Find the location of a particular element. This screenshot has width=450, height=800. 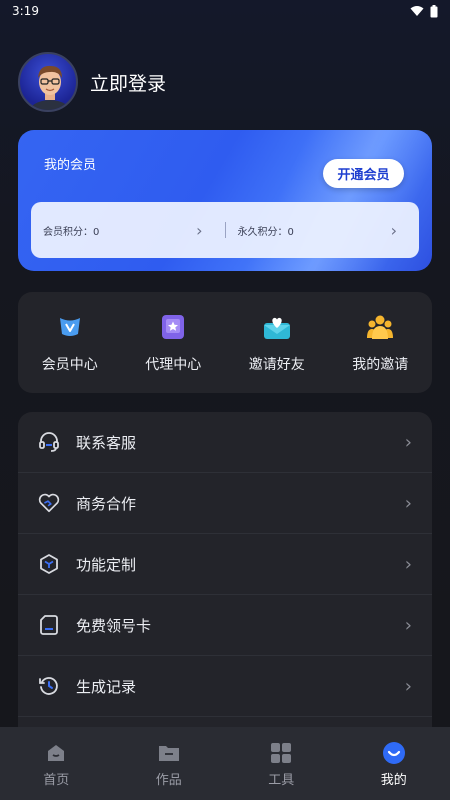

bottom-tab-bar: 首页 作品 工具 我的 is located at coordinates (225, 763).